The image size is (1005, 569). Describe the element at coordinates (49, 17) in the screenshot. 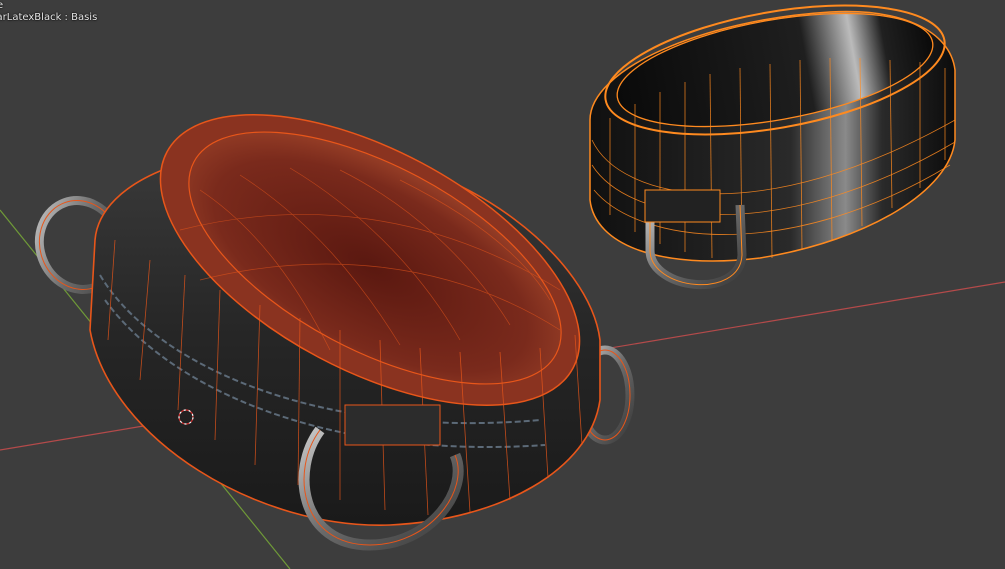

I see `active-object-label: llarLatexBlack : Basis` at that location.